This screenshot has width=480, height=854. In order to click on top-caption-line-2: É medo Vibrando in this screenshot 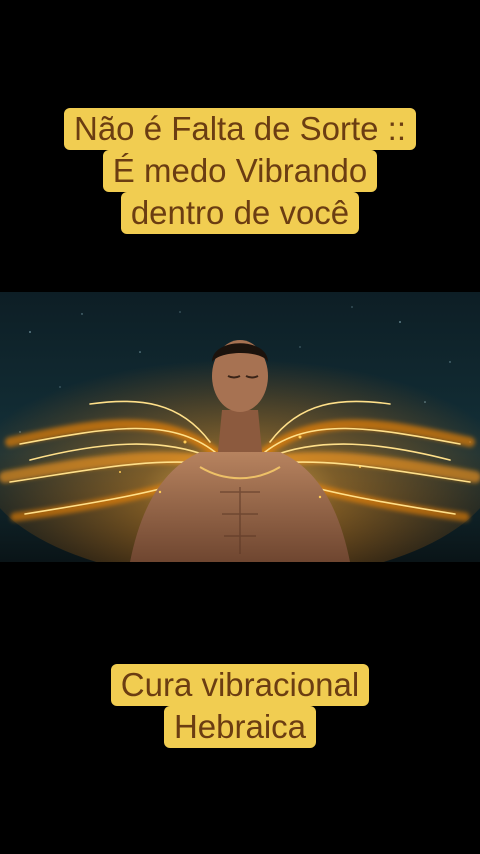, I will do `click(240, 171)`.